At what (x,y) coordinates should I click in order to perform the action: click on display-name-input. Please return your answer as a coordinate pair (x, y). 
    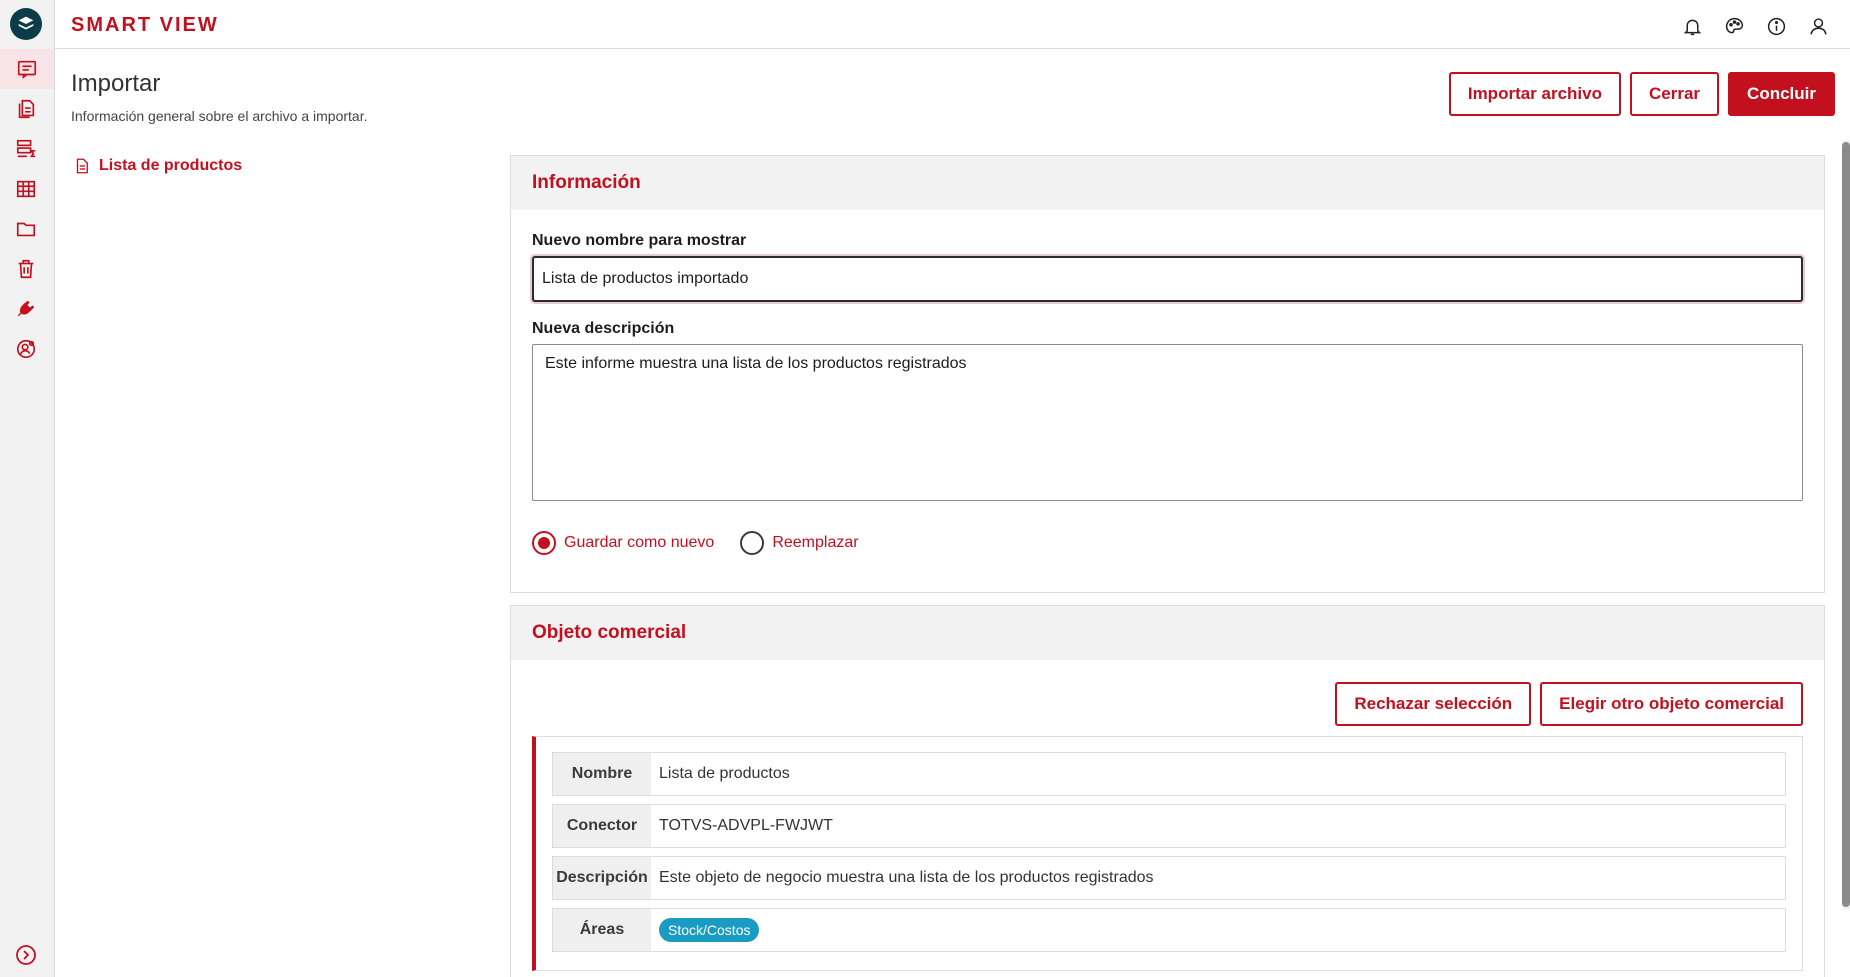
    Looking at the image, I should click on (1167, 279).